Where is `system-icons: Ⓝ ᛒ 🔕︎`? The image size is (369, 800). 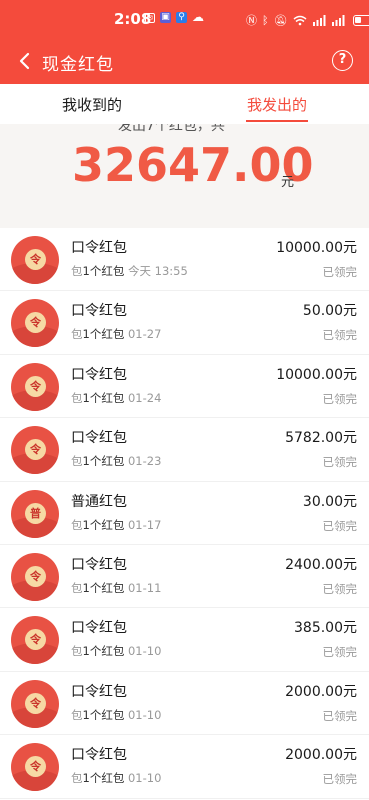 system-icons: Ⓝ ᛒ 🔕︎ is located at coordinates (307, 20).